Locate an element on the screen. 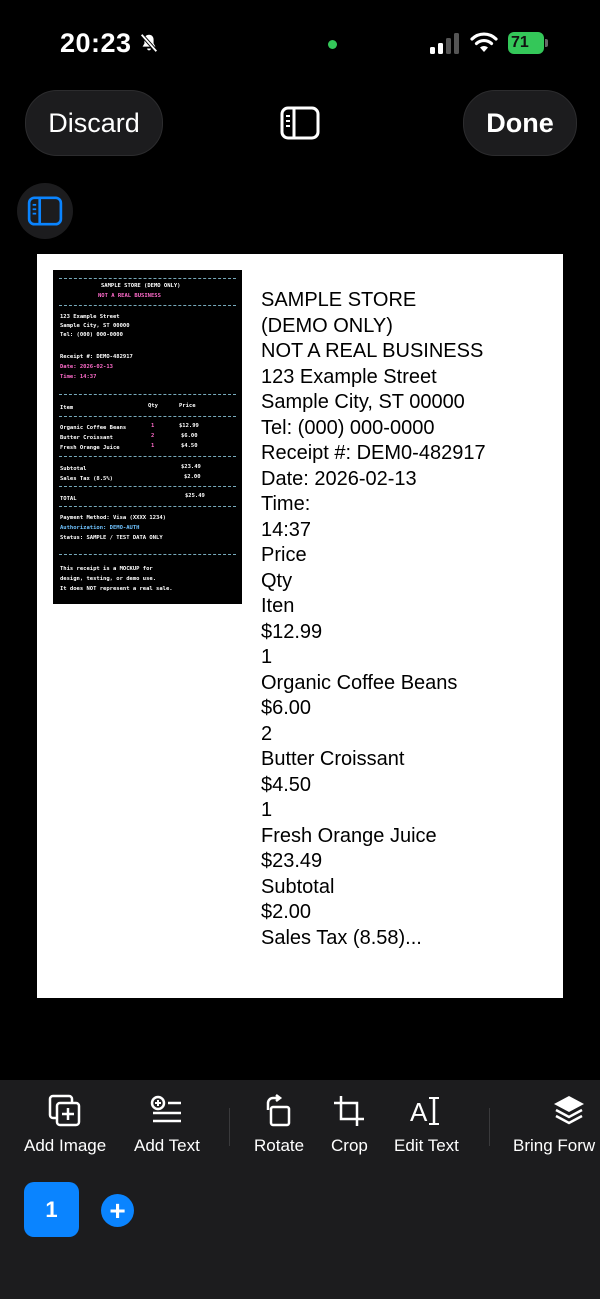 The height and width of the screenshot is (1299, 600). receipt-item-qty: 1 is located at coordinates (153, 426).